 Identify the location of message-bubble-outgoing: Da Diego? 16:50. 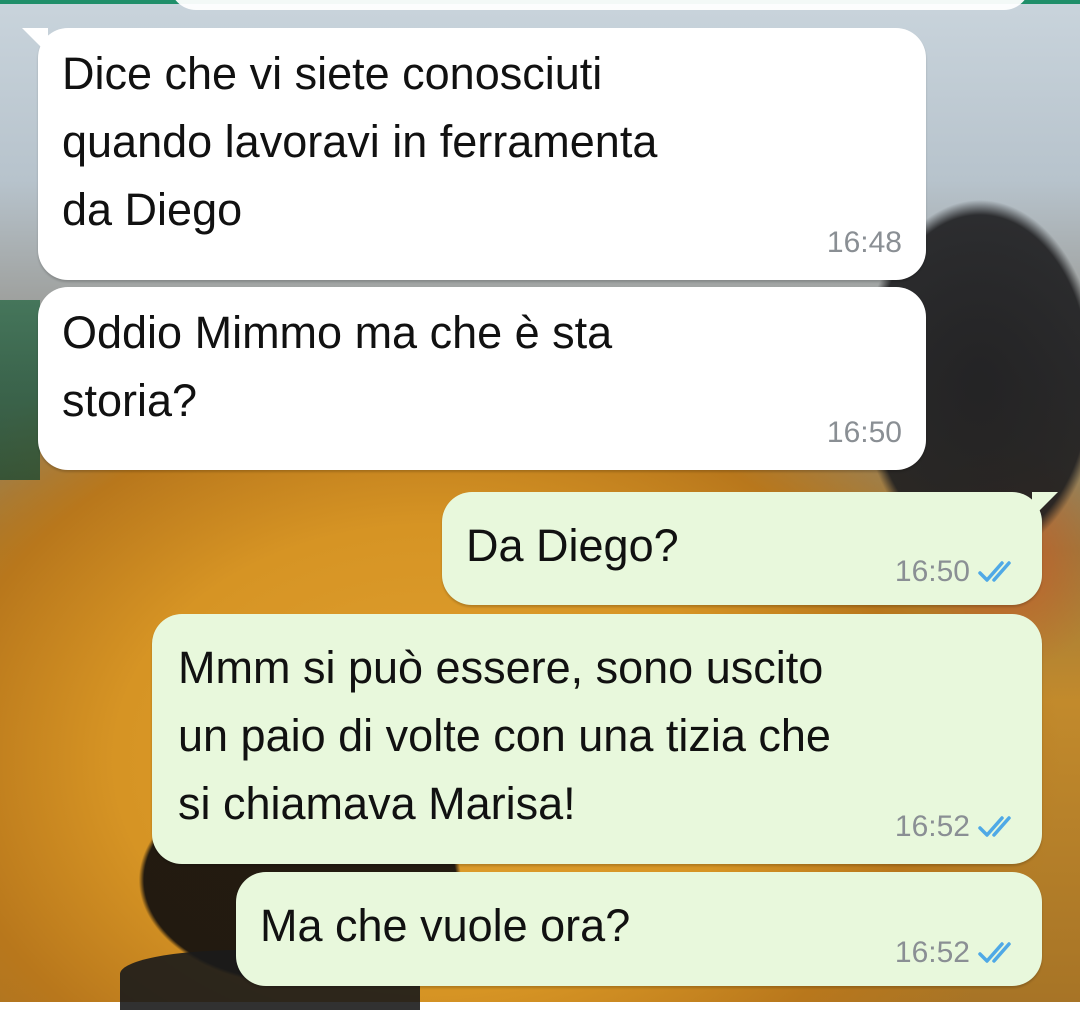
(750, 548).